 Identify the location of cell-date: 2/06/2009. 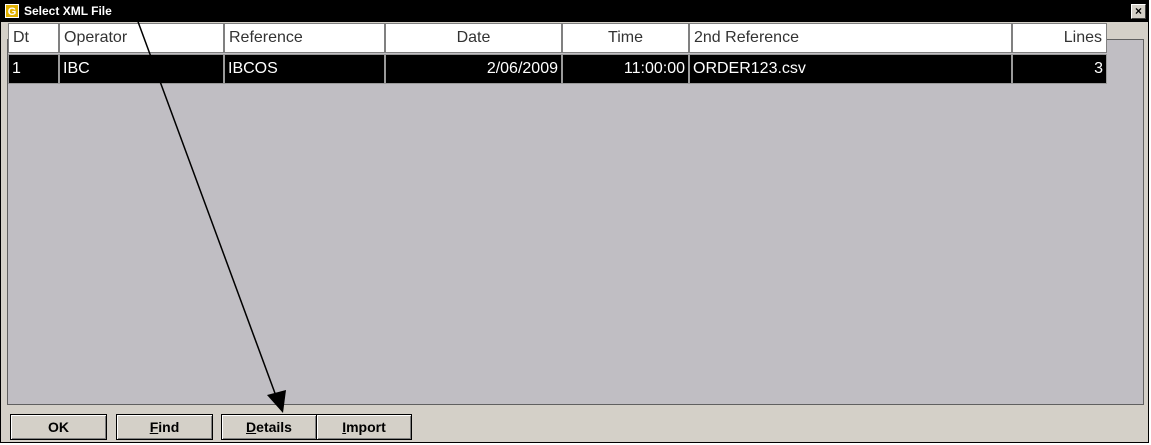
(473, 69).